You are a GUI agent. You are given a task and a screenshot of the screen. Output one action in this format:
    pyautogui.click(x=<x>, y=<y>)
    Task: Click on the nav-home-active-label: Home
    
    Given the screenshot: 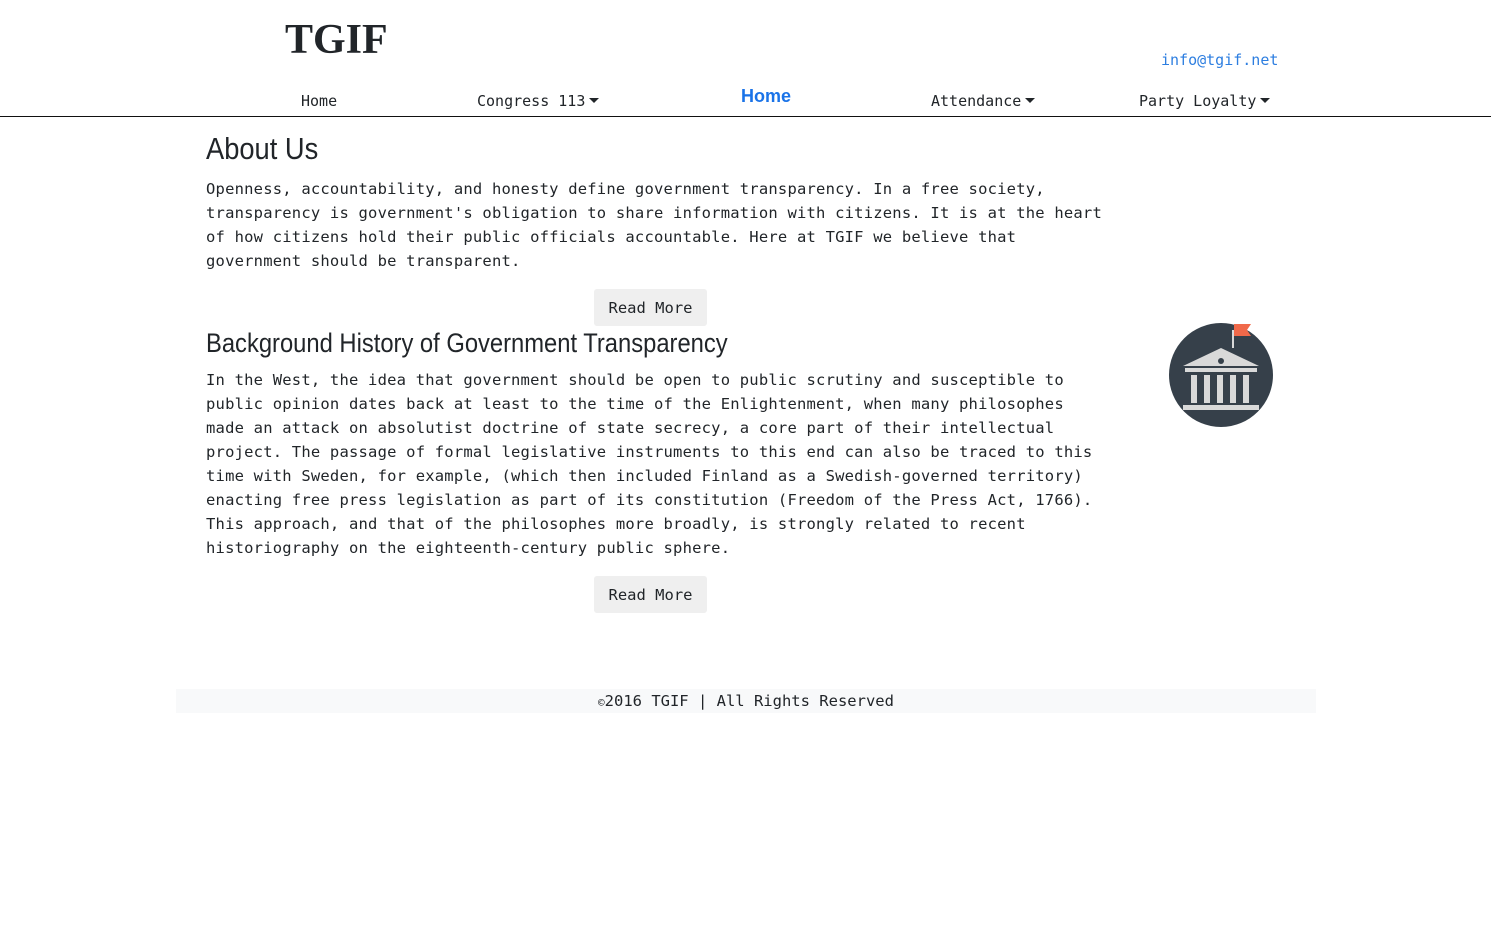 What is the action you would take?
    pyautogui.click(x=766, y=96)
    